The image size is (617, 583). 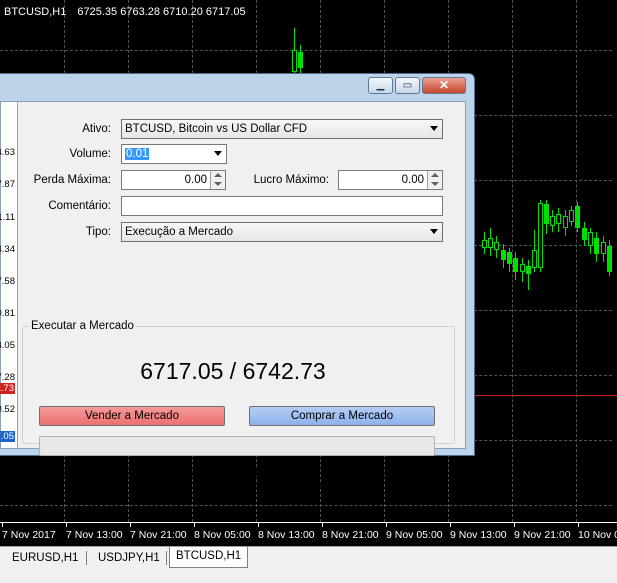 What do you see at coordinates (7, 345) in the screenshot?
I see `ladder-price: 4.05` at bounding box center [7, 345].